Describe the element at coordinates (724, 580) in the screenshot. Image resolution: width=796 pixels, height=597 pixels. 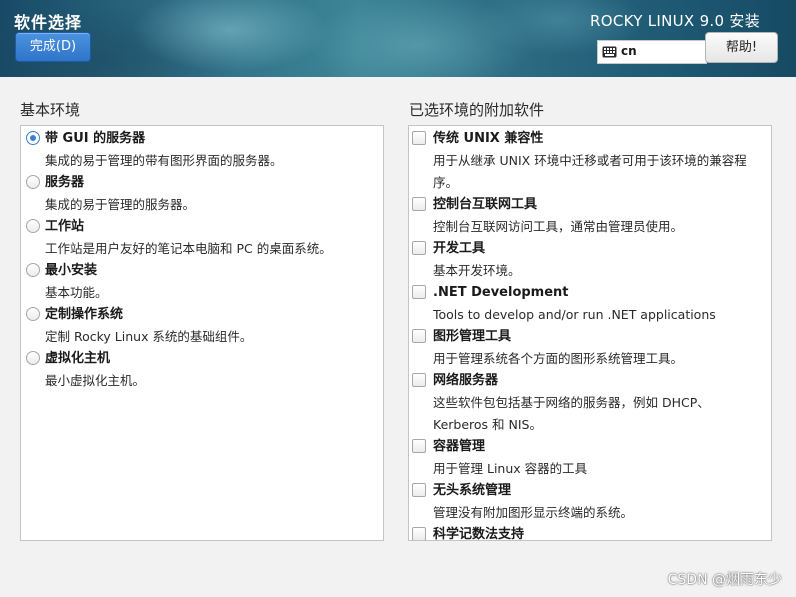
I see `watermark: CSDN @烟雨东少` at that location.